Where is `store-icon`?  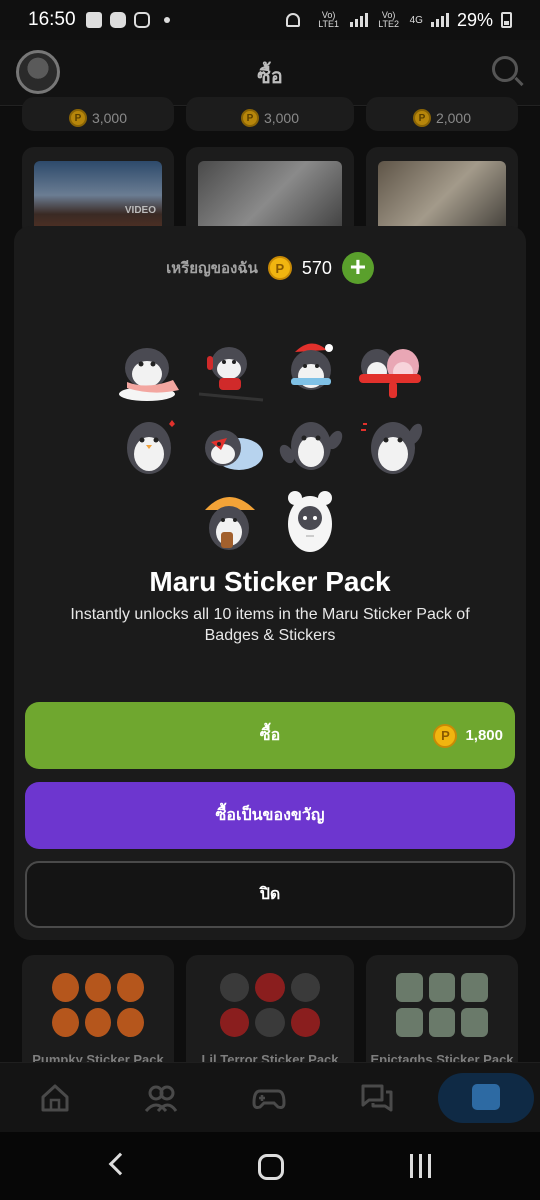
store-icon is located at coordinates (486, 1097).